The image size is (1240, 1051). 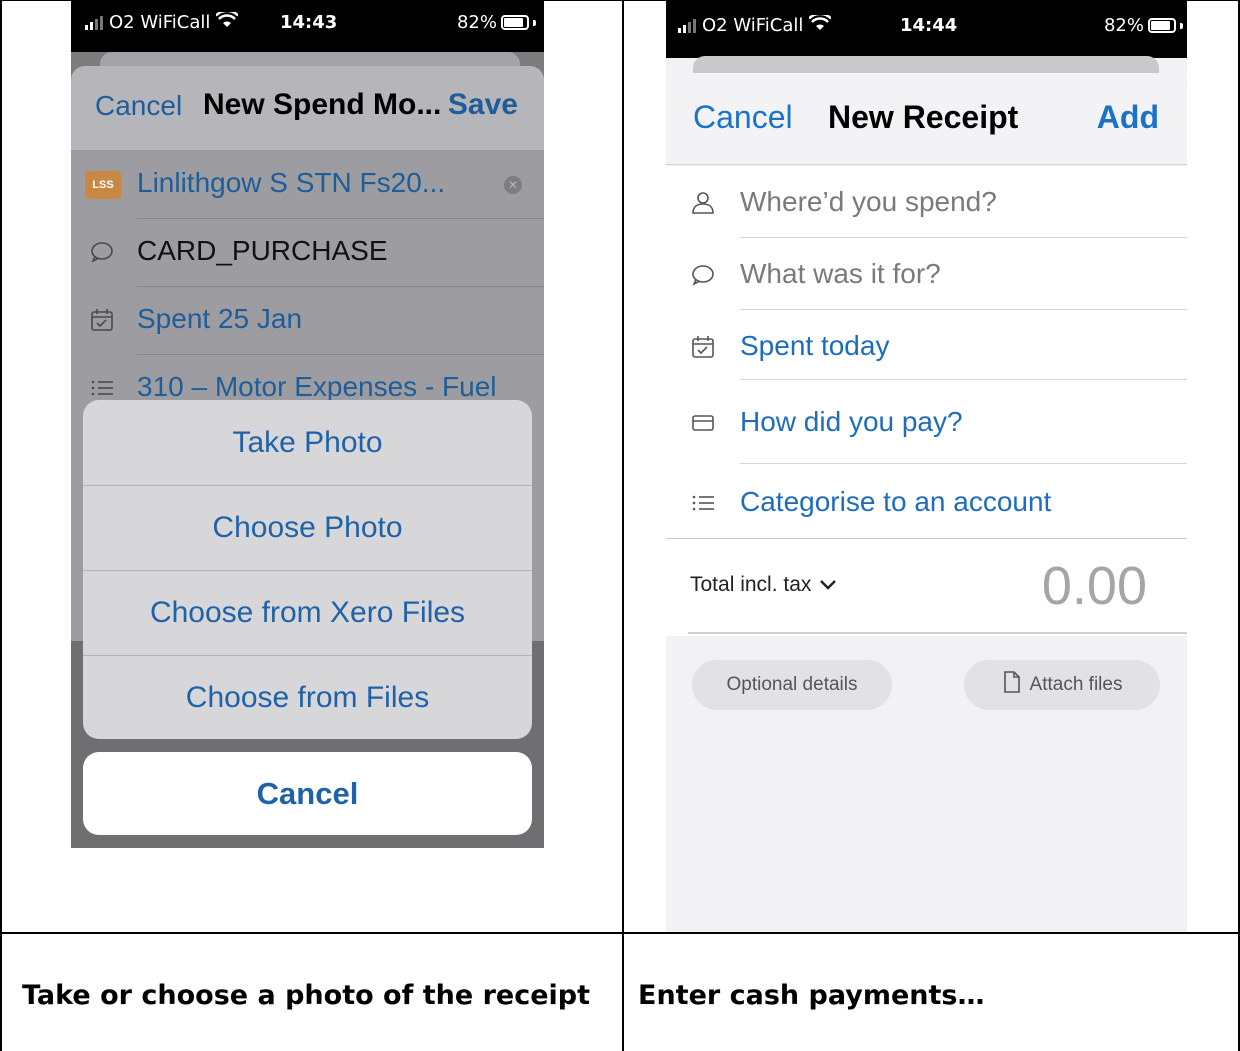 I want to click on tax-toggle: Total incl. tax, so click(x=763, y=585).